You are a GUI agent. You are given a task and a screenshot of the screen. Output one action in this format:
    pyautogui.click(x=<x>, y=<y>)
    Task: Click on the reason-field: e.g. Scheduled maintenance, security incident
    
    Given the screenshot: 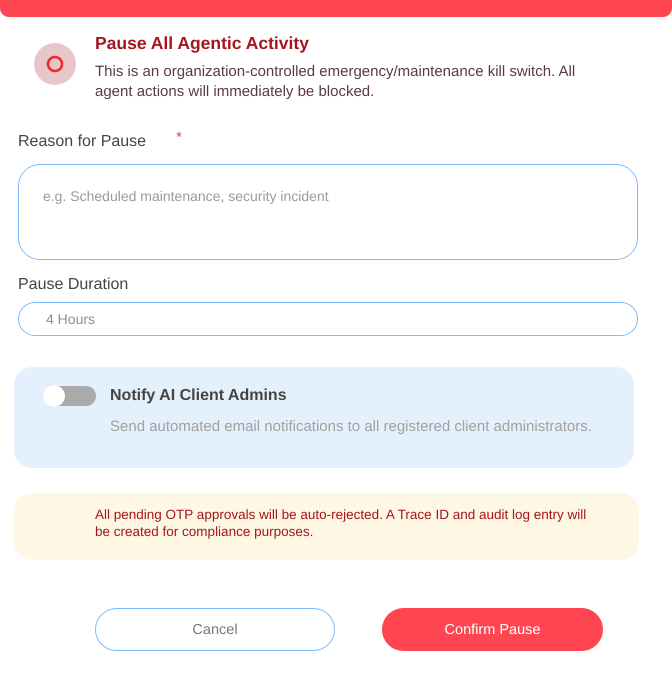 What is the action you would take?
    pyautogui.click(x=328, y=212)
    